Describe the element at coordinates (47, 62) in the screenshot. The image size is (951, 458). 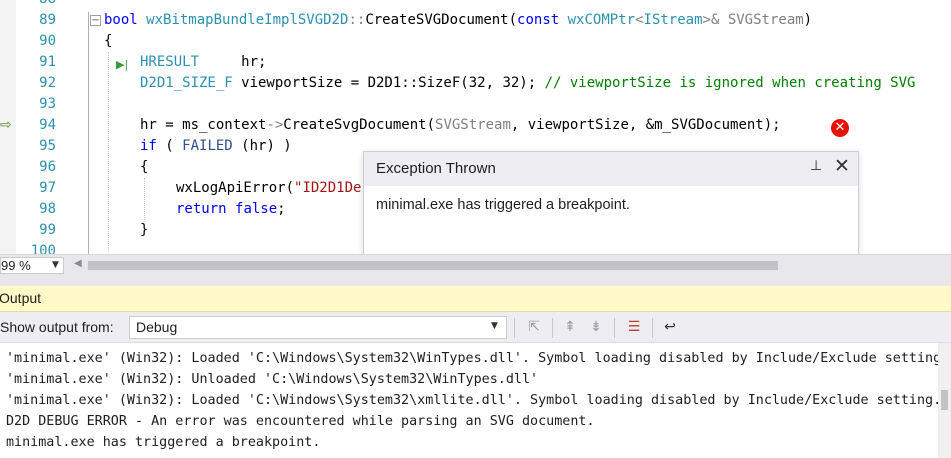
I see `line-number: 91` at that location.